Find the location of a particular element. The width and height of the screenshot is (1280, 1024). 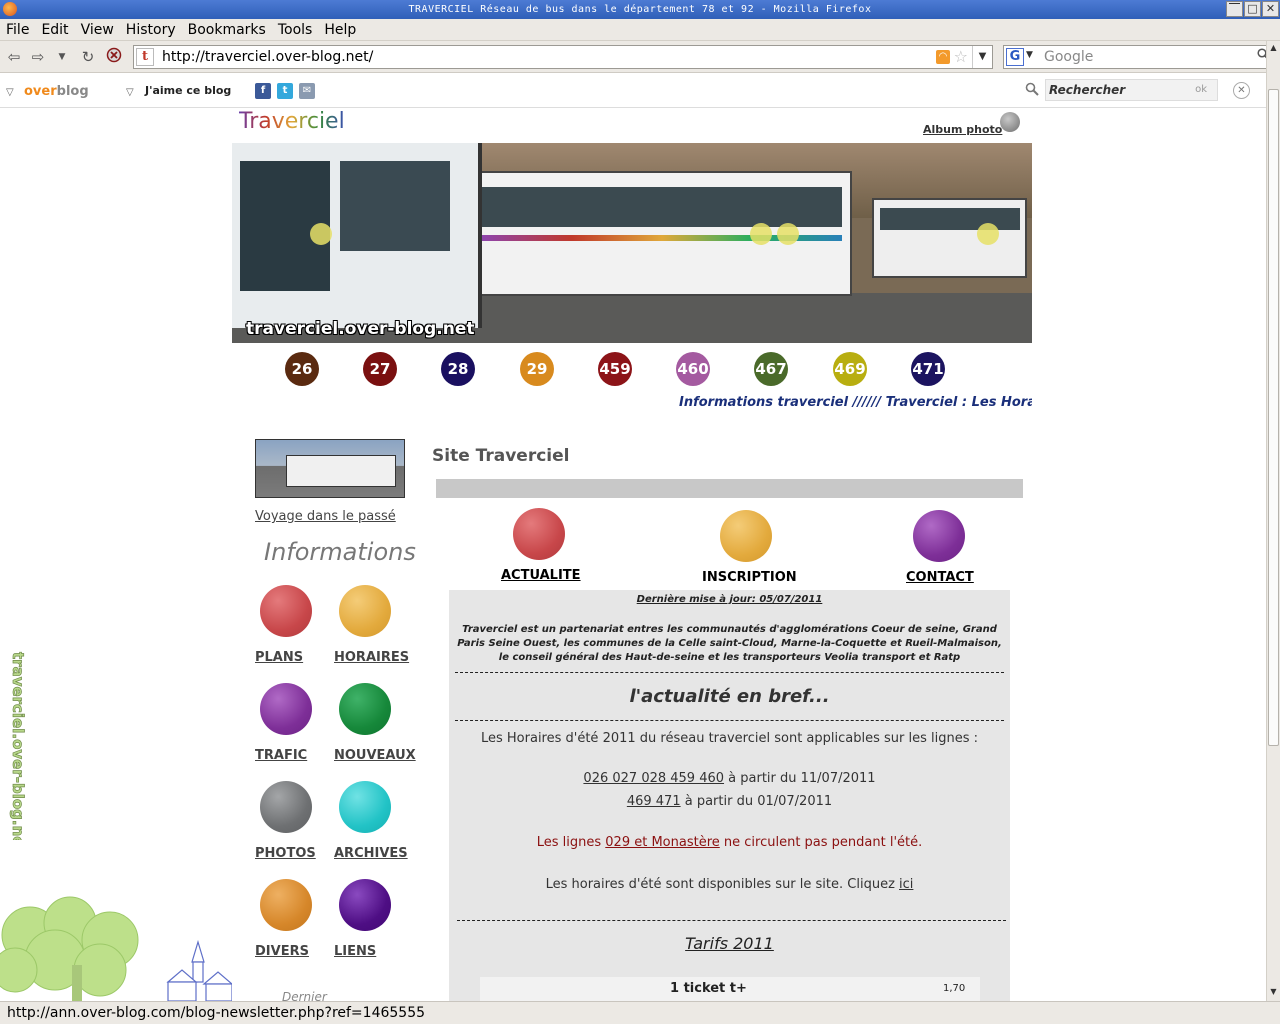

history-dropdown-icon: ▼ is located at coordinates (62, 57).